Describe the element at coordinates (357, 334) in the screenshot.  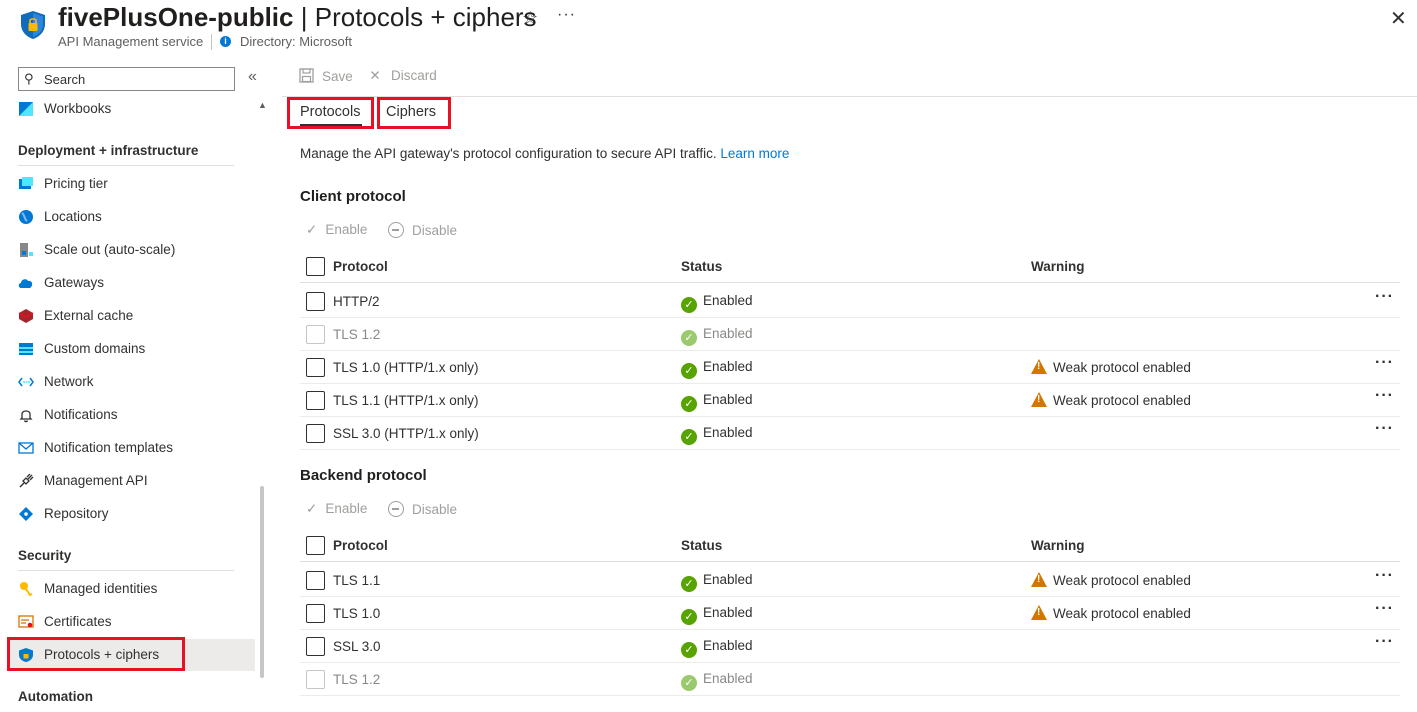
I see `protocol-name: TLS 1.2` at that location.